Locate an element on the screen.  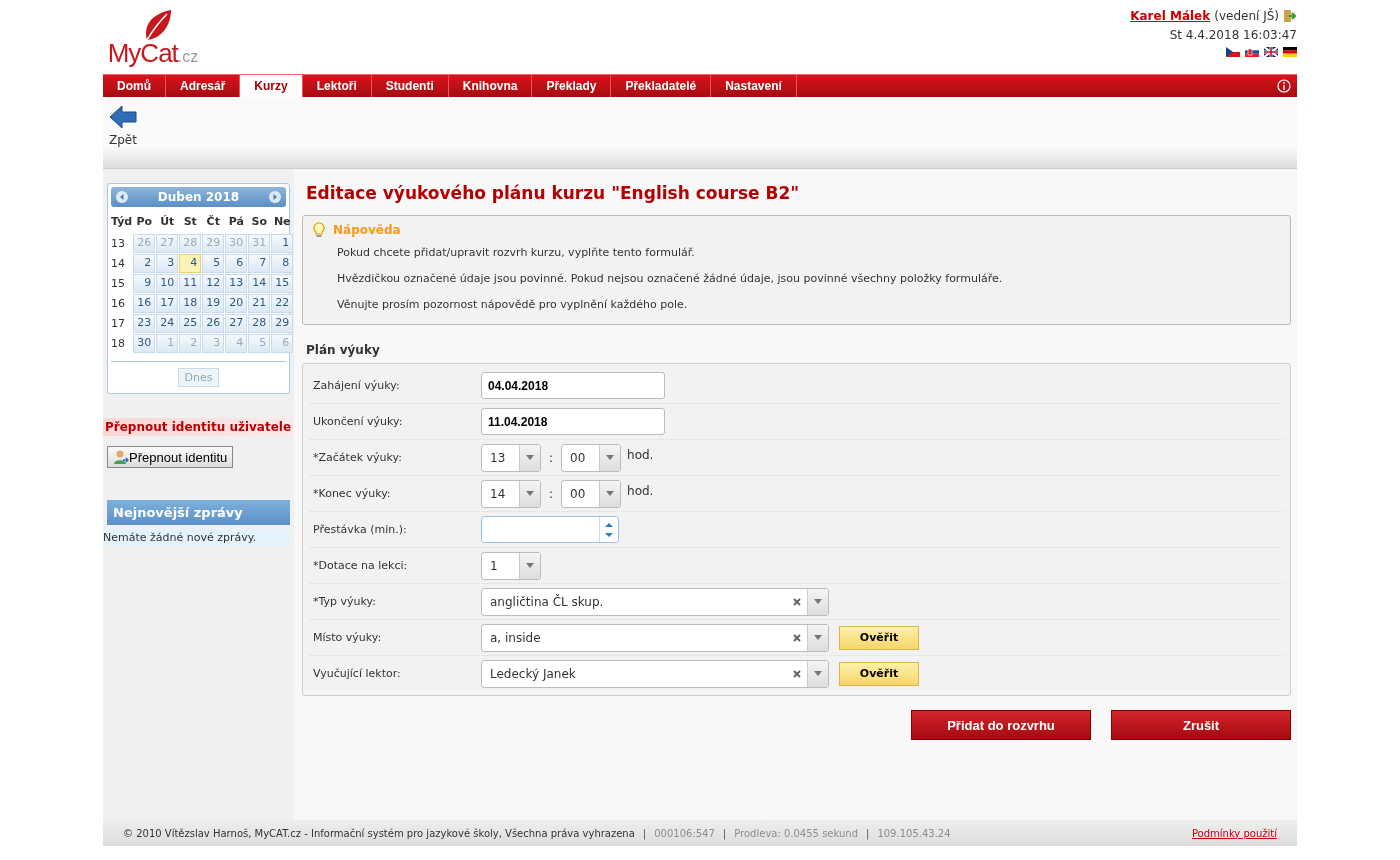
calendar-day: 20 is located at coordinates (236, 303).